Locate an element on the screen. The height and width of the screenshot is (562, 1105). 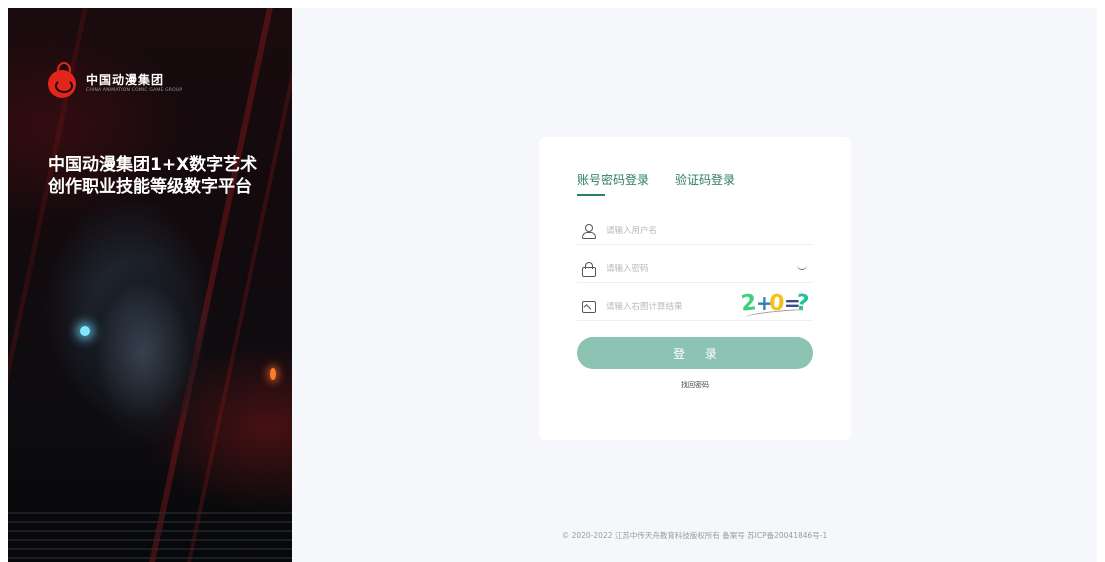
password-field is located at coordinates (695, 269).